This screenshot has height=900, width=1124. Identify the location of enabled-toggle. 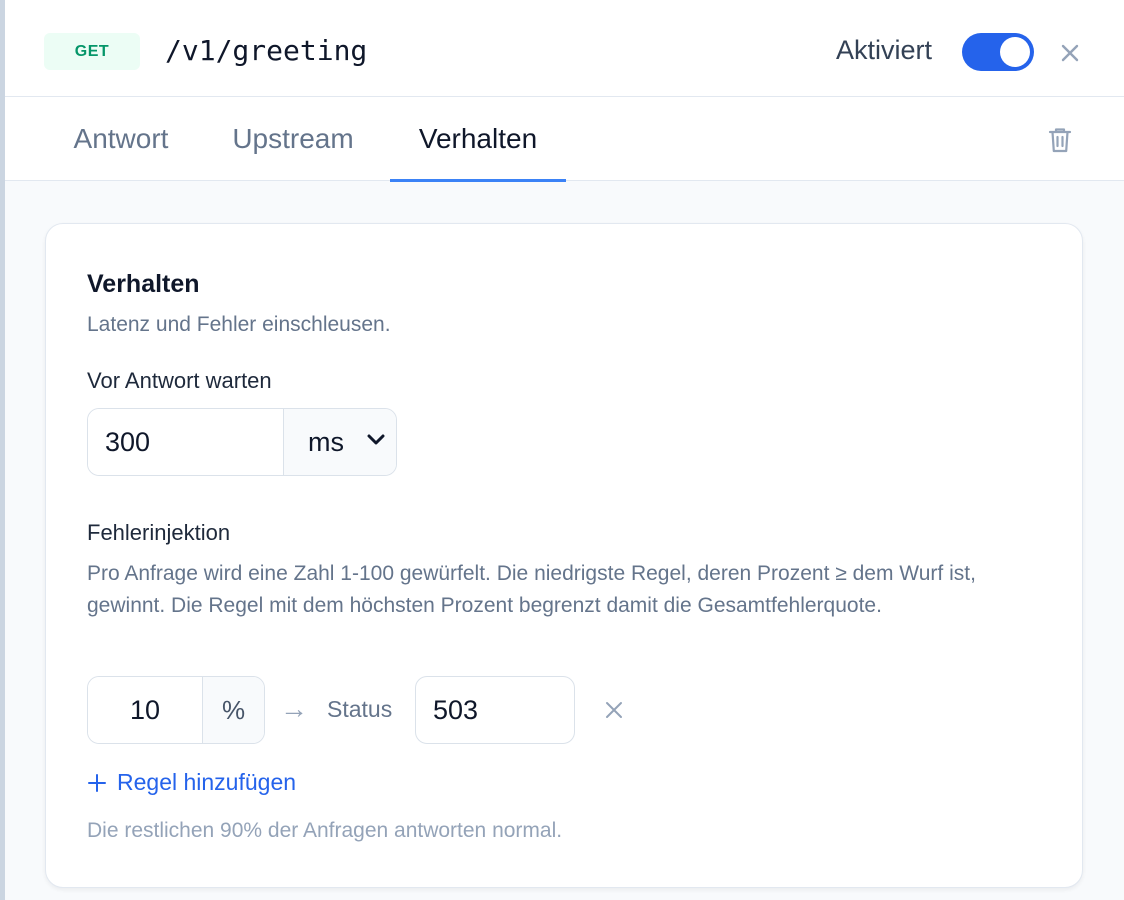
(998, 52).